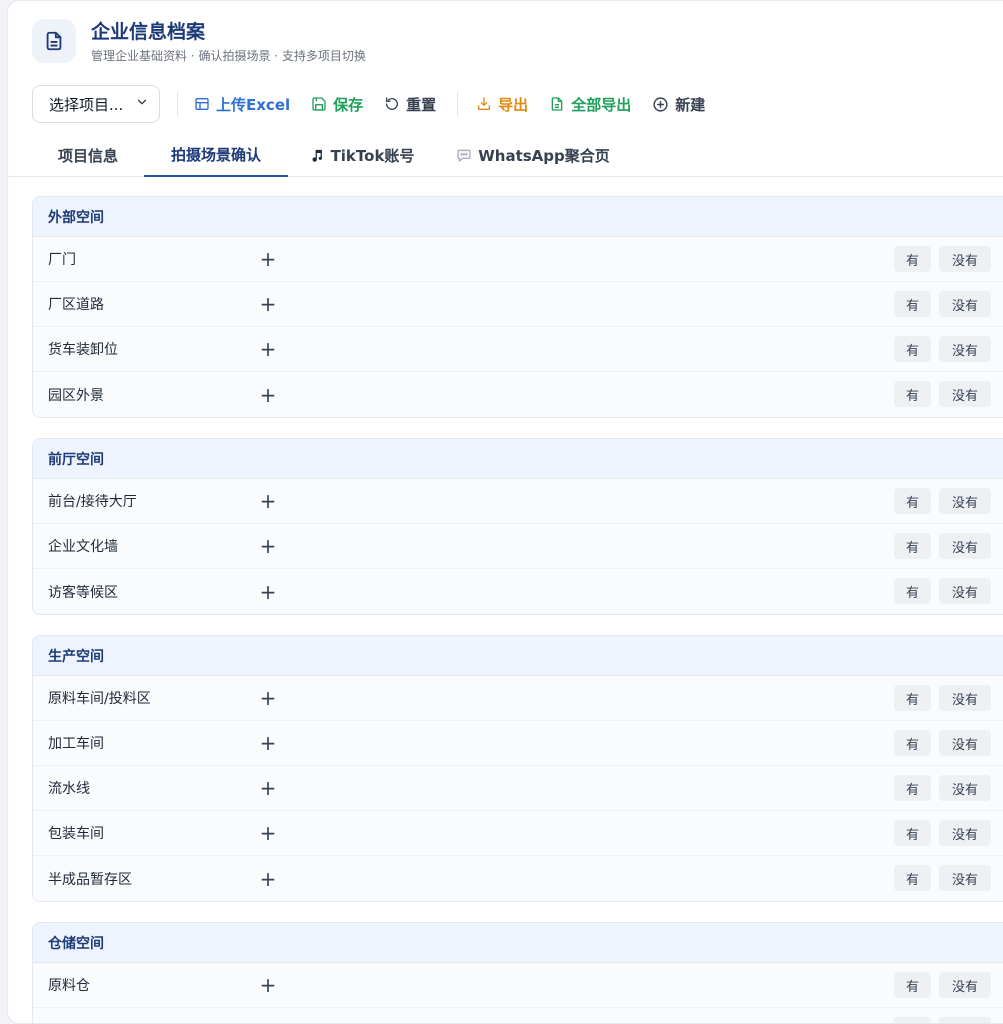 The image size is (1003, 1024). Describe the element at coordinates (518, 459) in the screenshot. I see `section-header: 前厅空间` at that location.